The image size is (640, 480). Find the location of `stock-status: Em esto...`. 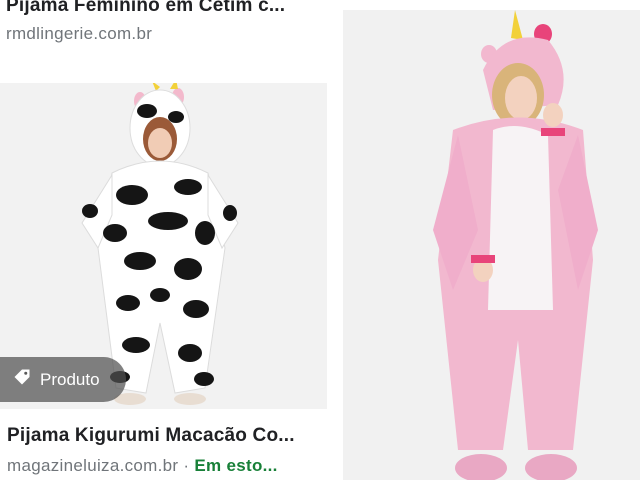

stock-status: Em esto... is located at coordinates (236, 465).